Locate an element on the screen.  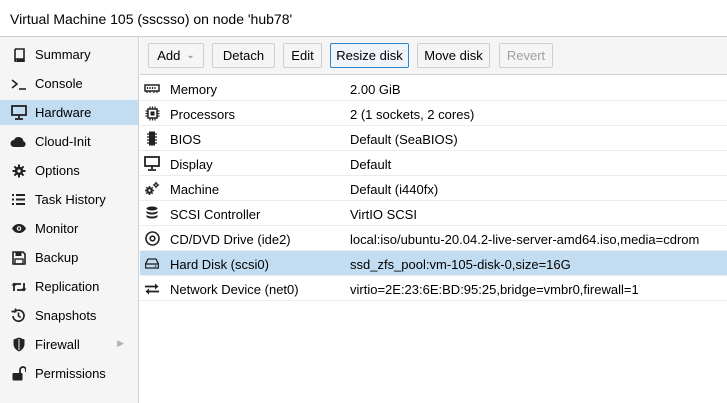
cogs-icon is located at coordinates (152, 188).